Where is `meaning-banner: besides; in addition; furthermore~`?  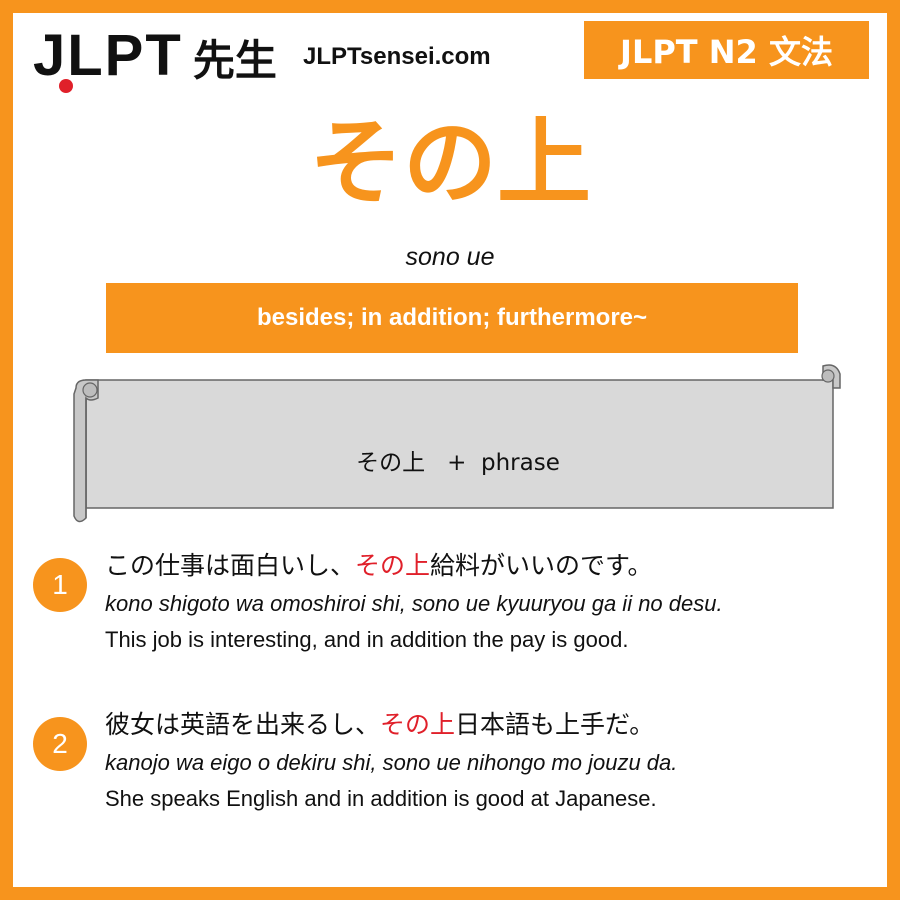 meaning-banner: besides; in addition; furthermore~ is located at coordinates (452, 318).